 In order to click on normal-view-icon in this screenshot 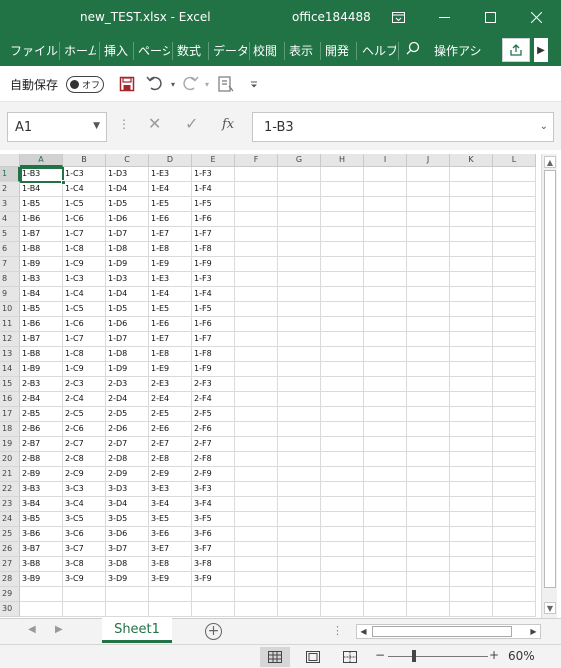, I will do `click(275, 657)`.